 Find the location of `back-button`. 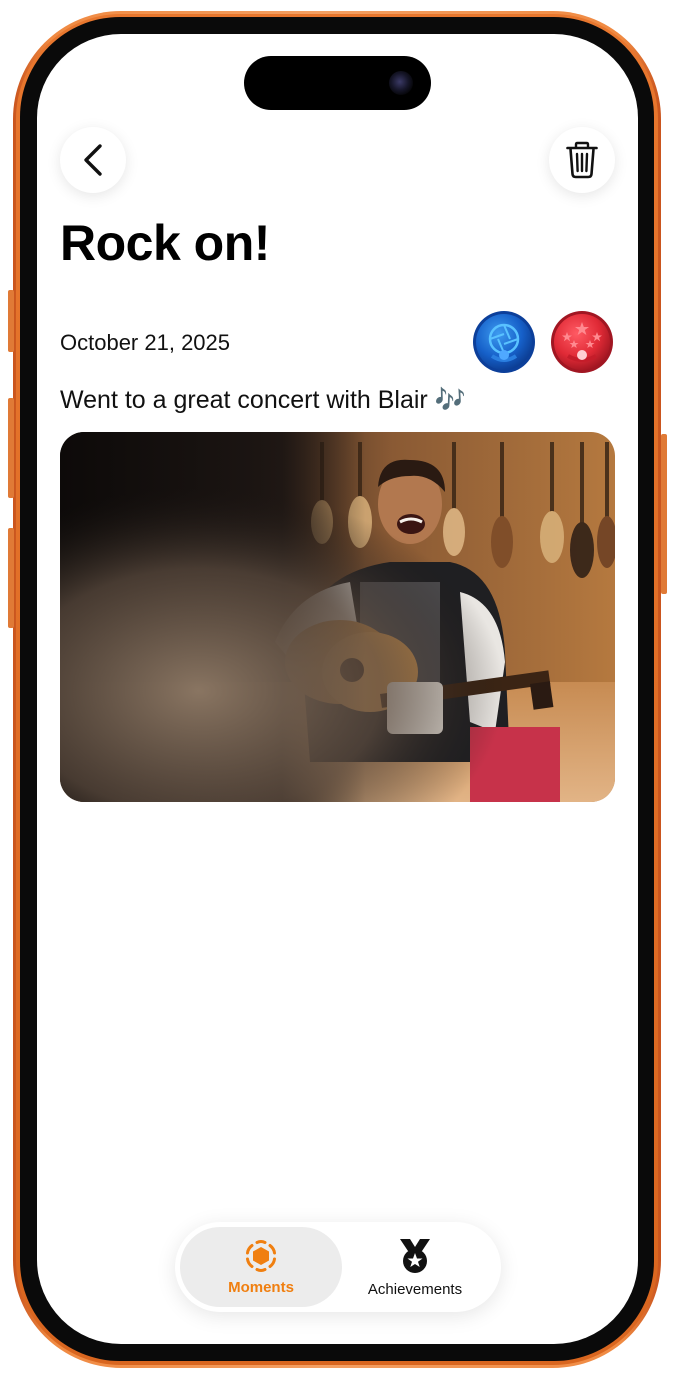

back-button is located at coordinates (93, 160).